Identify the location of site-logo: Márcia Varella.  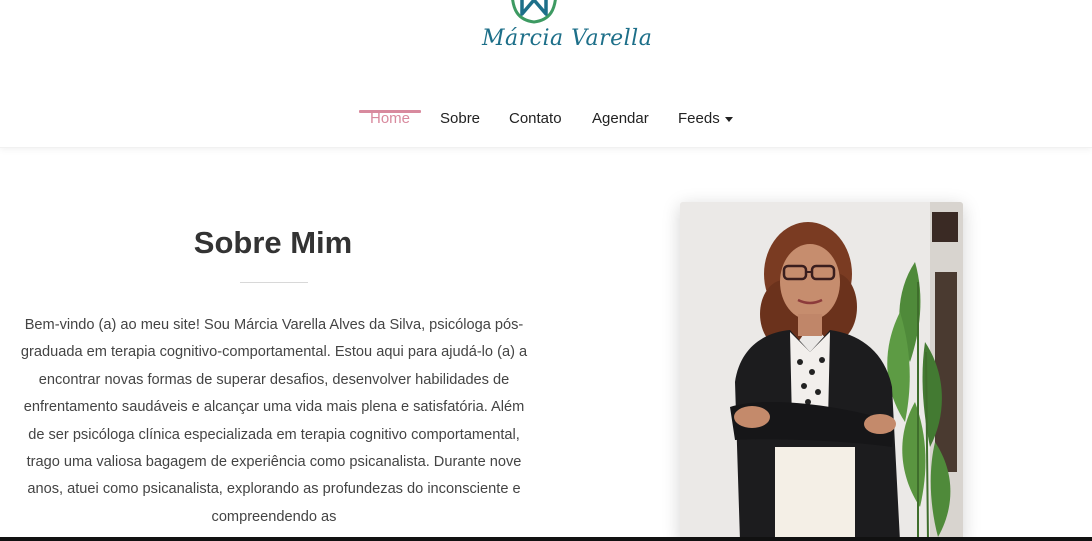
(561, 35).